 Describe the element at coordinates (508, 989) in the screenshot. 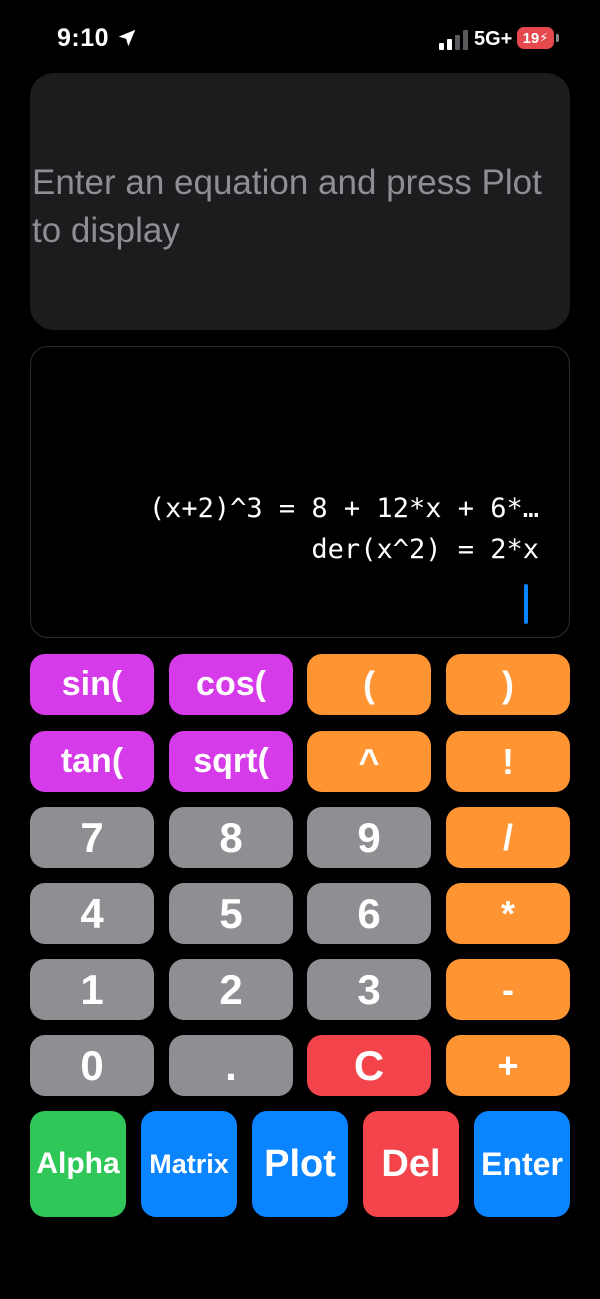

I see `subtract-key: -` at that location.